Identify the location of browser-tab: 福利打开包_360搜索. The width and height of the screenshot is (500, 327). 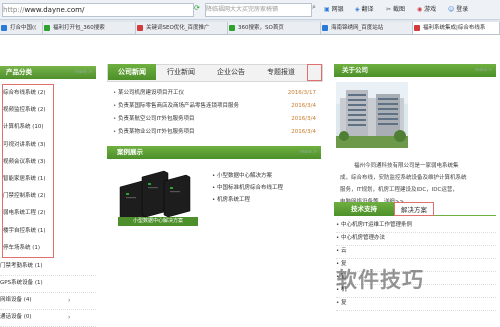
(89, 28).